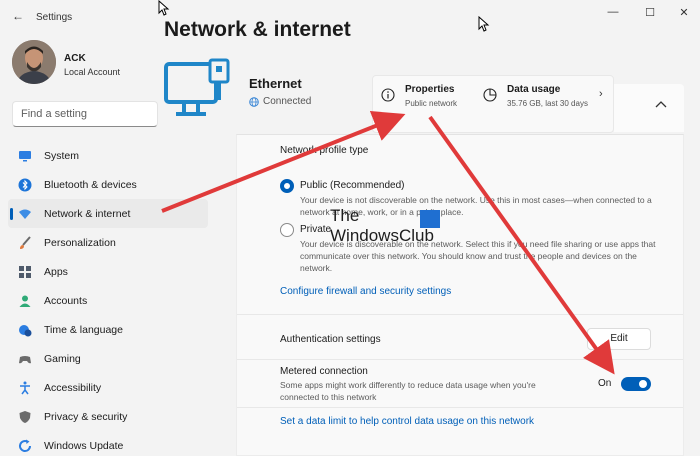  I want to click on sidebar-item-label: Accessibility, so click(73, 387).